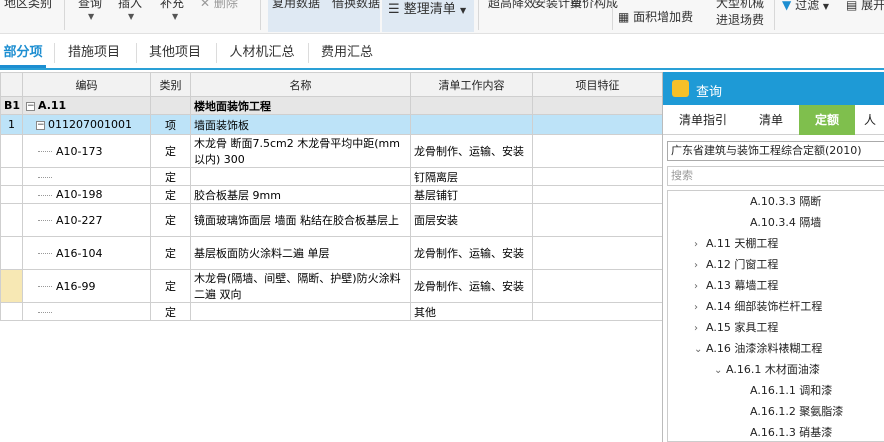 The image size is (884, 442). I want to click on large-machine-button: 大型机械 进退场费, so click(740, 14).